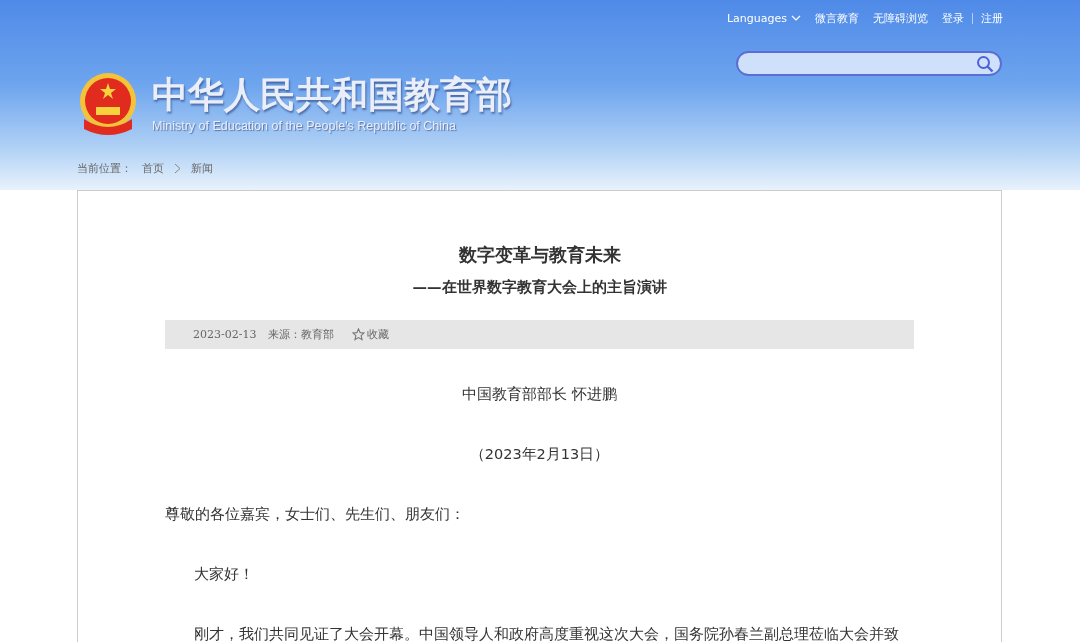  What do you see at coordinates (153, 168) in the screenshot?
I see `breadcrumb-link: 首页` at bounding box center [153, 168].